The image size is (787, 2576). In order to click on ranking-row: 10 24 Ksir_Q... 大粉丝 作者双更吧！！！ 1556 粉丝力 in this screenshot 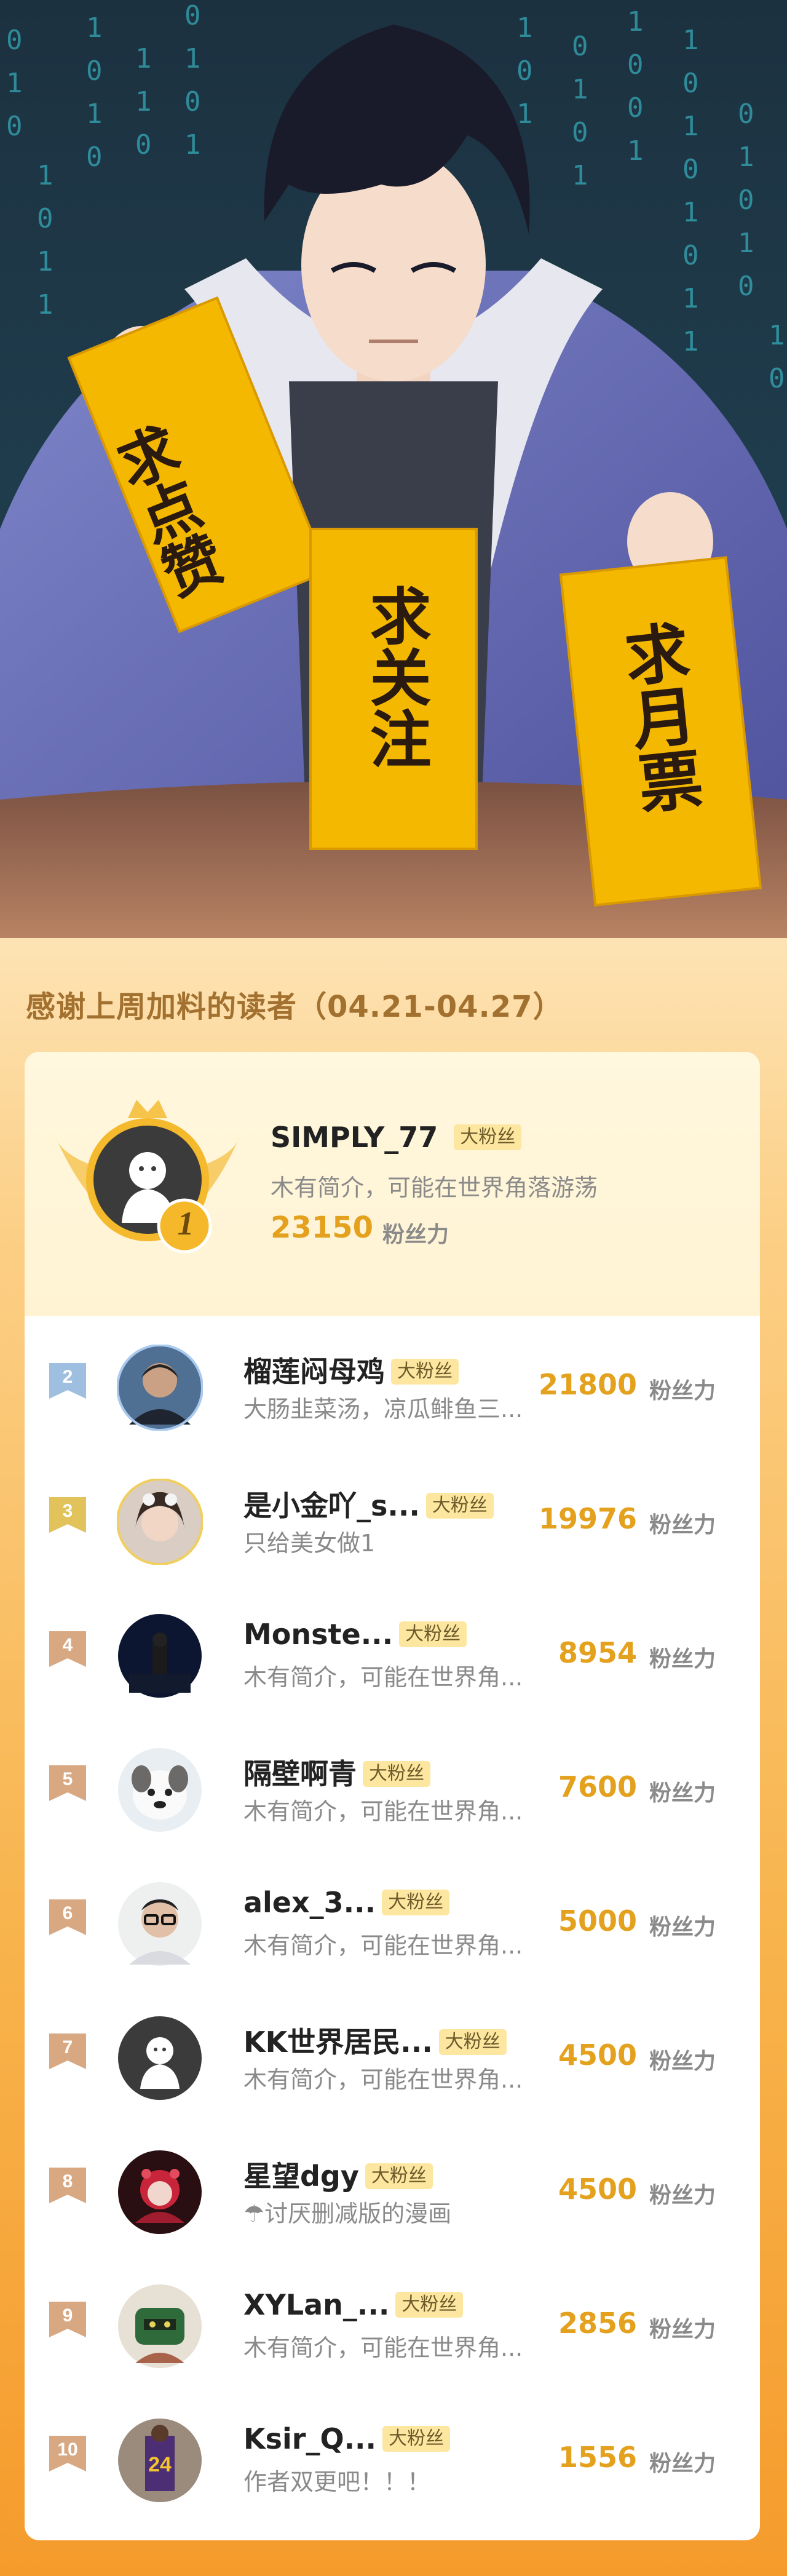, I will do `click(392, 2456)`.